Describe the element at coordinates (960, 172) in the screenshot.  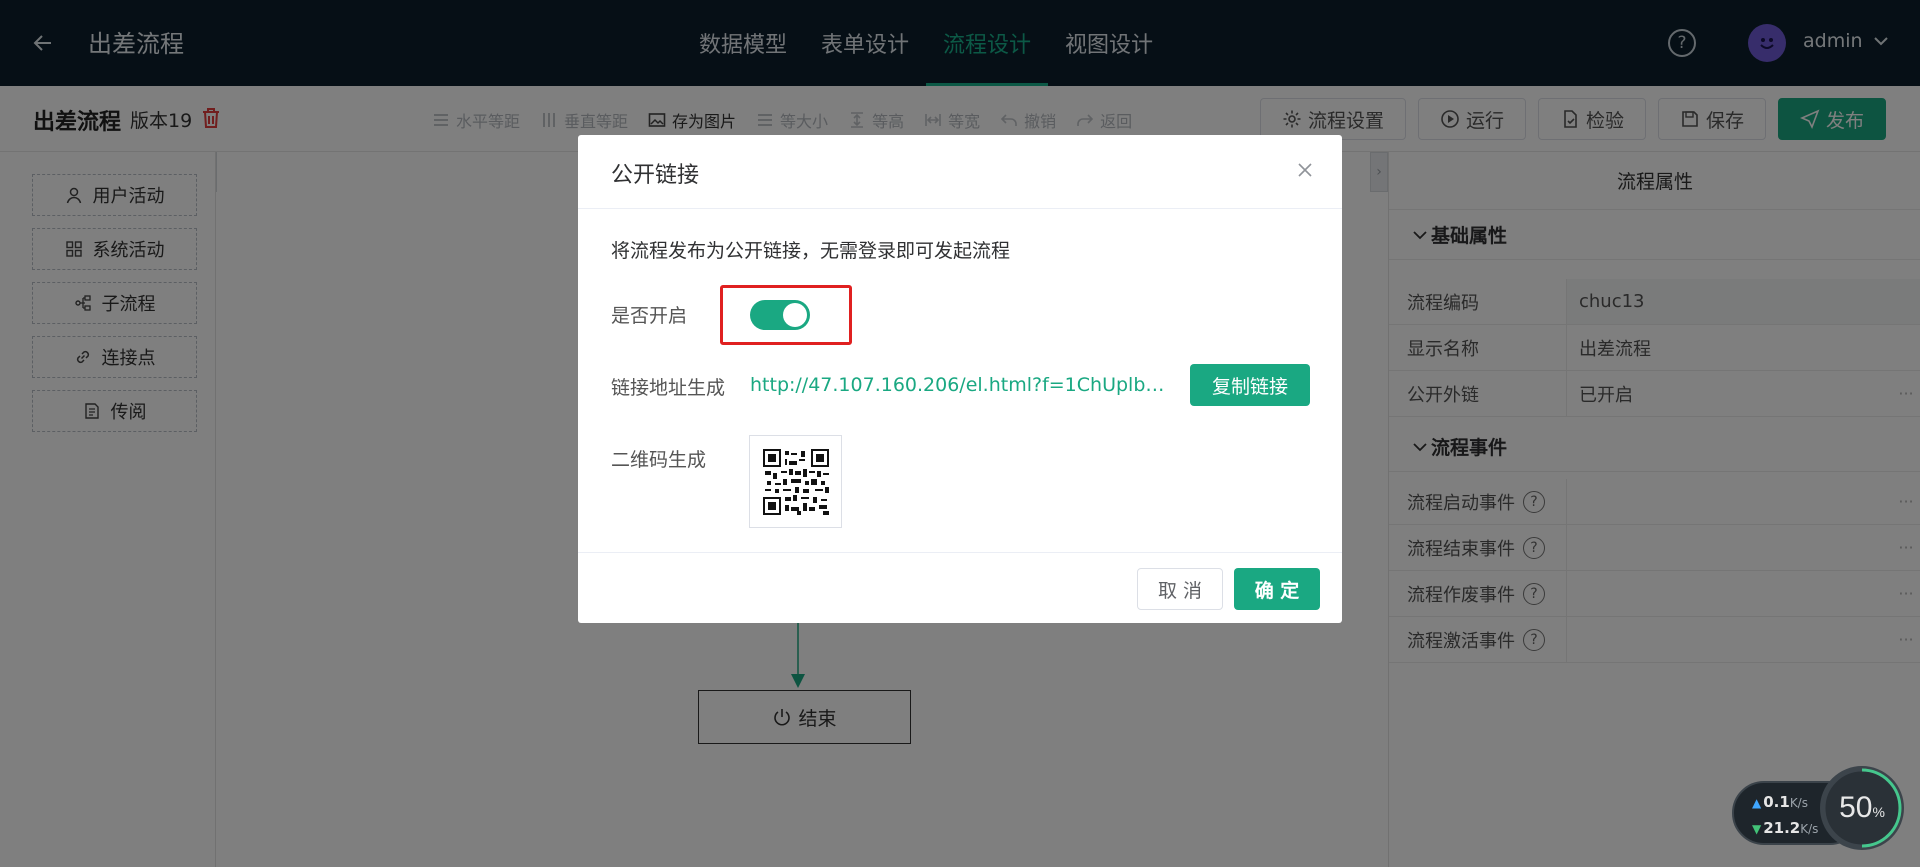
I see `dialog-header: 公开链接` at that location.